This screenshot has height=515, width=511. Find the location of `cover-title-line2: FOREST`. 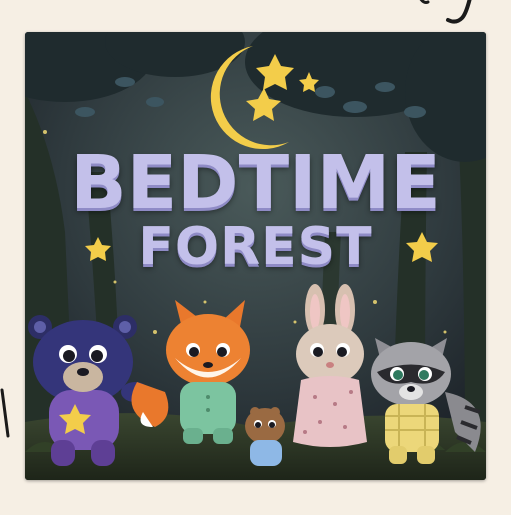

cover-title-line2: FOREST is located at coordinates (255, 247).